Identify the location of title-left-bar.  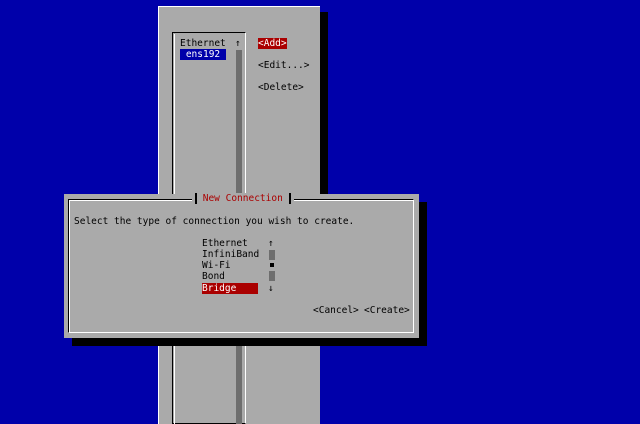
(196, 198).